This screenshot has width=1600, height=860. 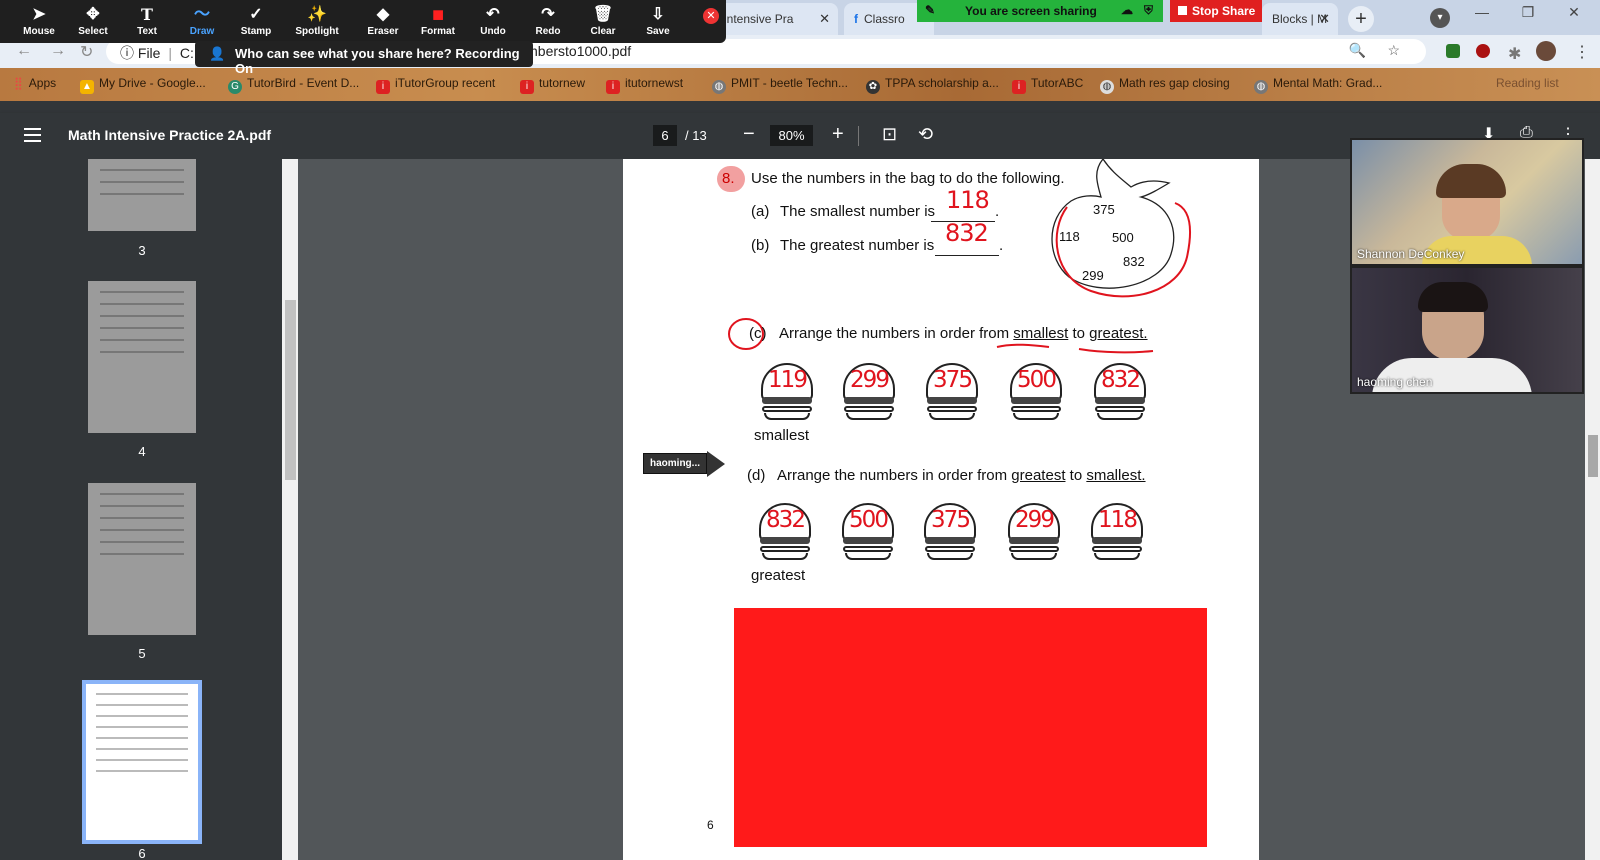 I want to click on restore-window-icon: ❐, so click(x=1528, y=12).